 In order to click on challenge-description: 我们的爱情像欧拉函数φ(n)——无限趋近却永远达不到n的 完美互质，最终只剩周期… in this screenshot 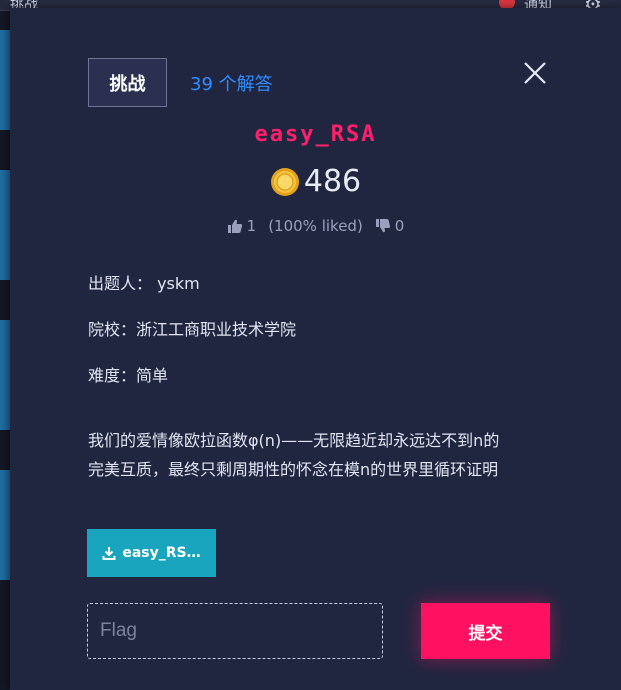, I will do `click(323, 455)`.